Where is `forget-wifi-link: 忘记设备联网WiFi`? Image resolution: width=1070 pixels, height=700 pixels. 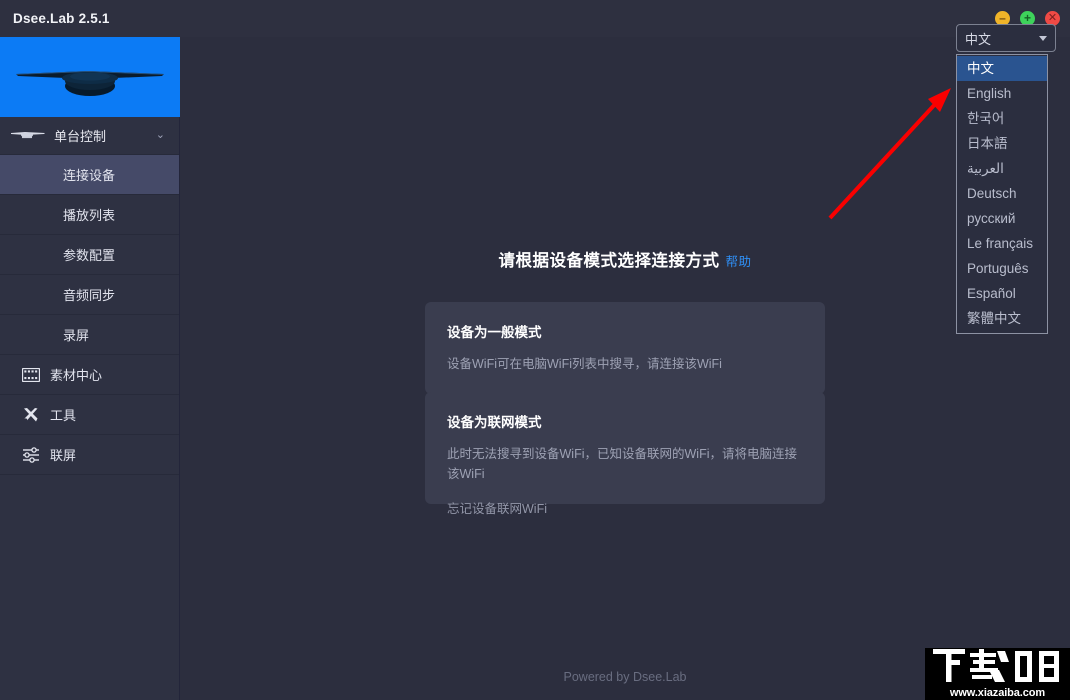 forget-wifi-link: 忘记设备联网WiFi is located at coordinates (497, 507).